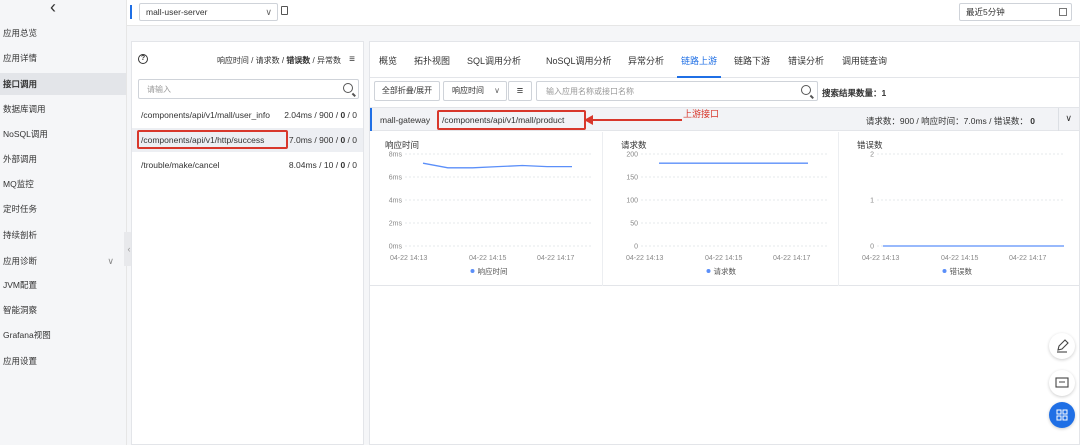 This screenshot has width=1080, height=445. What do you see at coordinates (371, 119) in the screenshot?
I see `accent-bar` at bounding box center [371, 119].